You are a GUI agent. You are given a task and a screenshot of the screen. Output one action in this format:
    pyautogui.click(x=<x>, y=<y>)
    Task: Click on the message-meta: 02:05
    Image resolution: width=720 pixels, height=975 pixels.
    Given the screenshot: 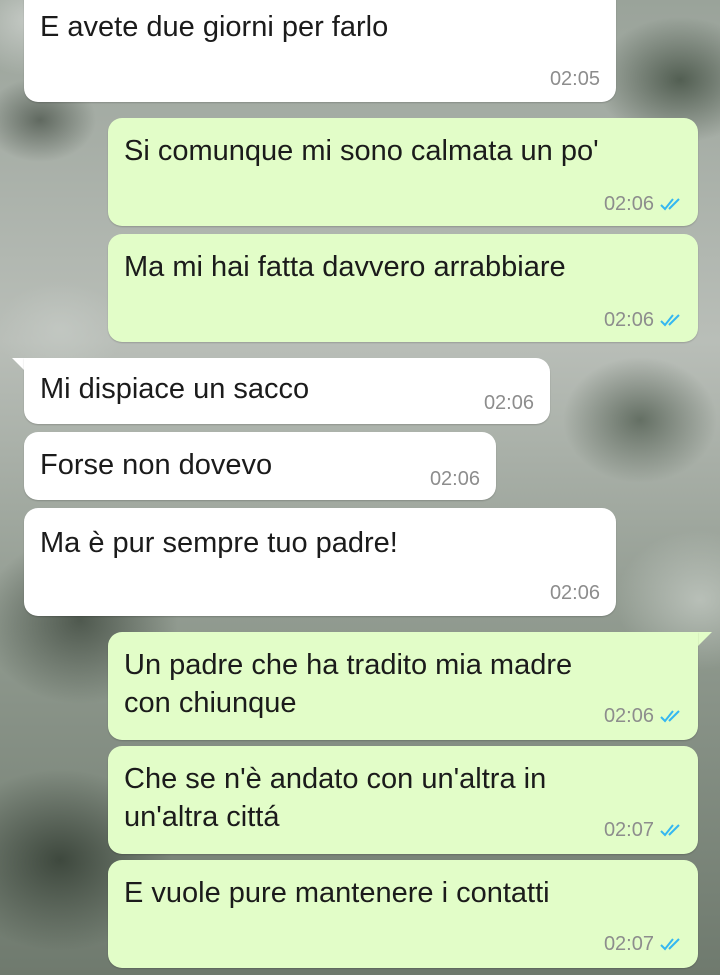 What is the action you would take?
    pyautogui.click(x=575, y=79)
    